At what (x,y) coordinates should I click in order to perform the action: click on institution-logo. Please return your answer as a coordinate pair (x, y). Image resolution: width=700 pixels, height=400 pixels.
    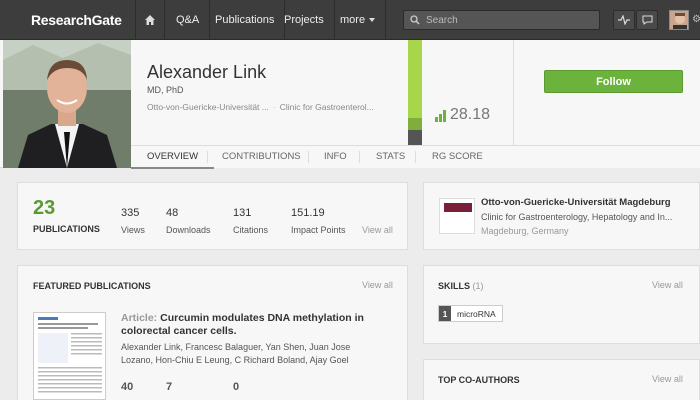
    Looking at the image, I should click on (457, 216).